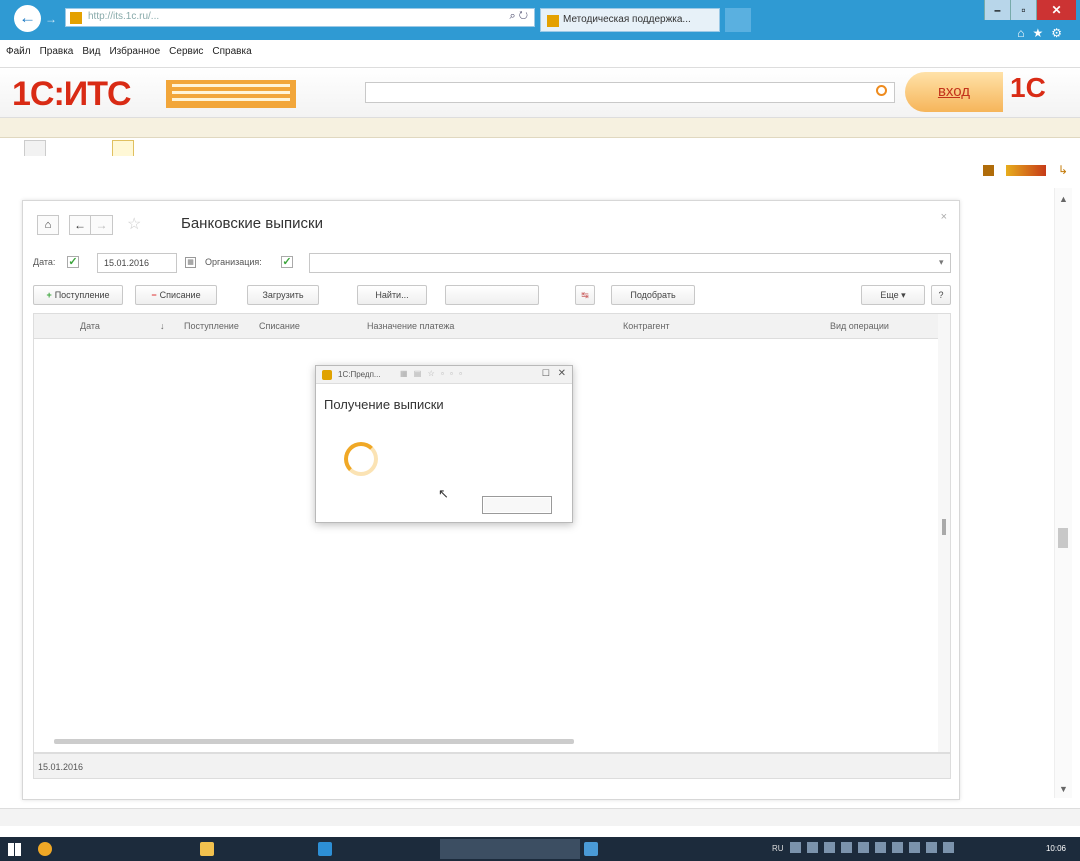  What do you see at coordinates (61, 767) in the screenshot?
I see `footer-date: 15.01.2016` at bounding box center [61, 767].